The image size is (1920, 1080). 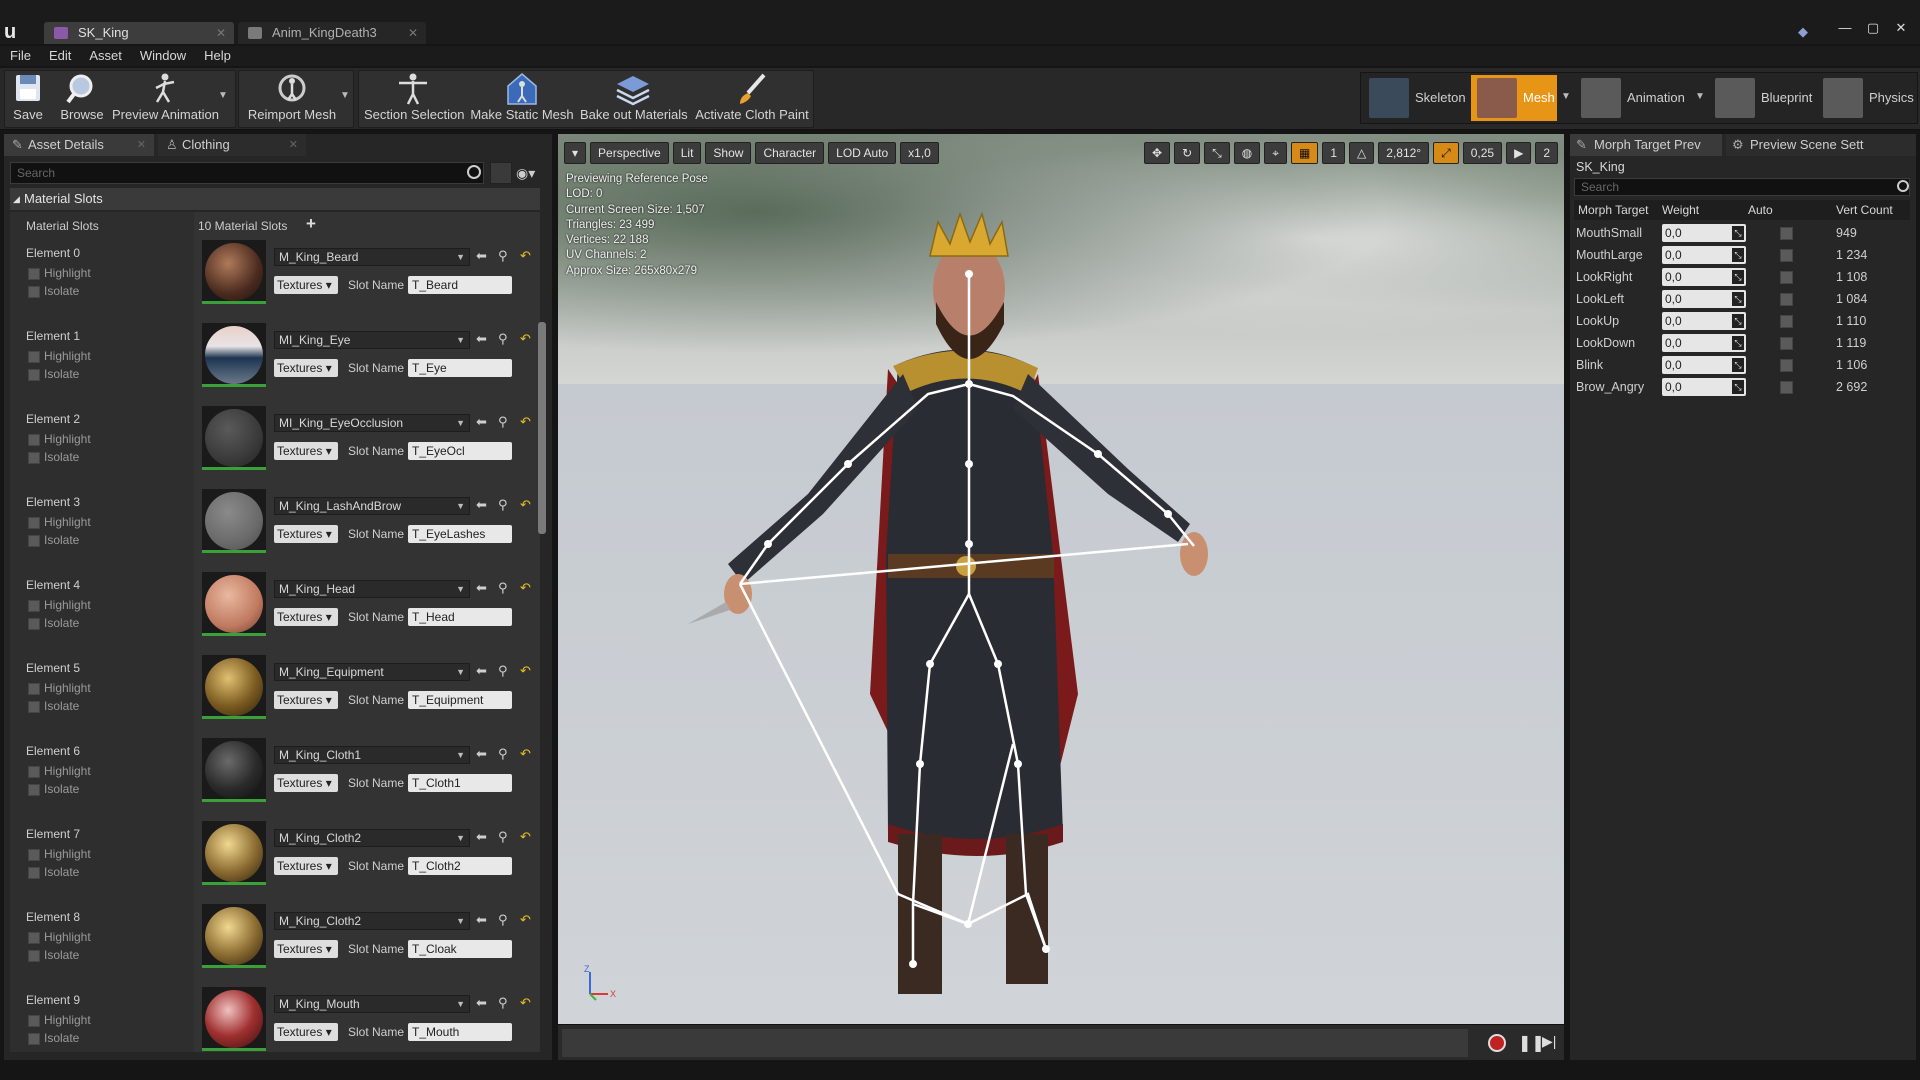 I want to click on column-header: Weight, so click(x=1680, y=210).